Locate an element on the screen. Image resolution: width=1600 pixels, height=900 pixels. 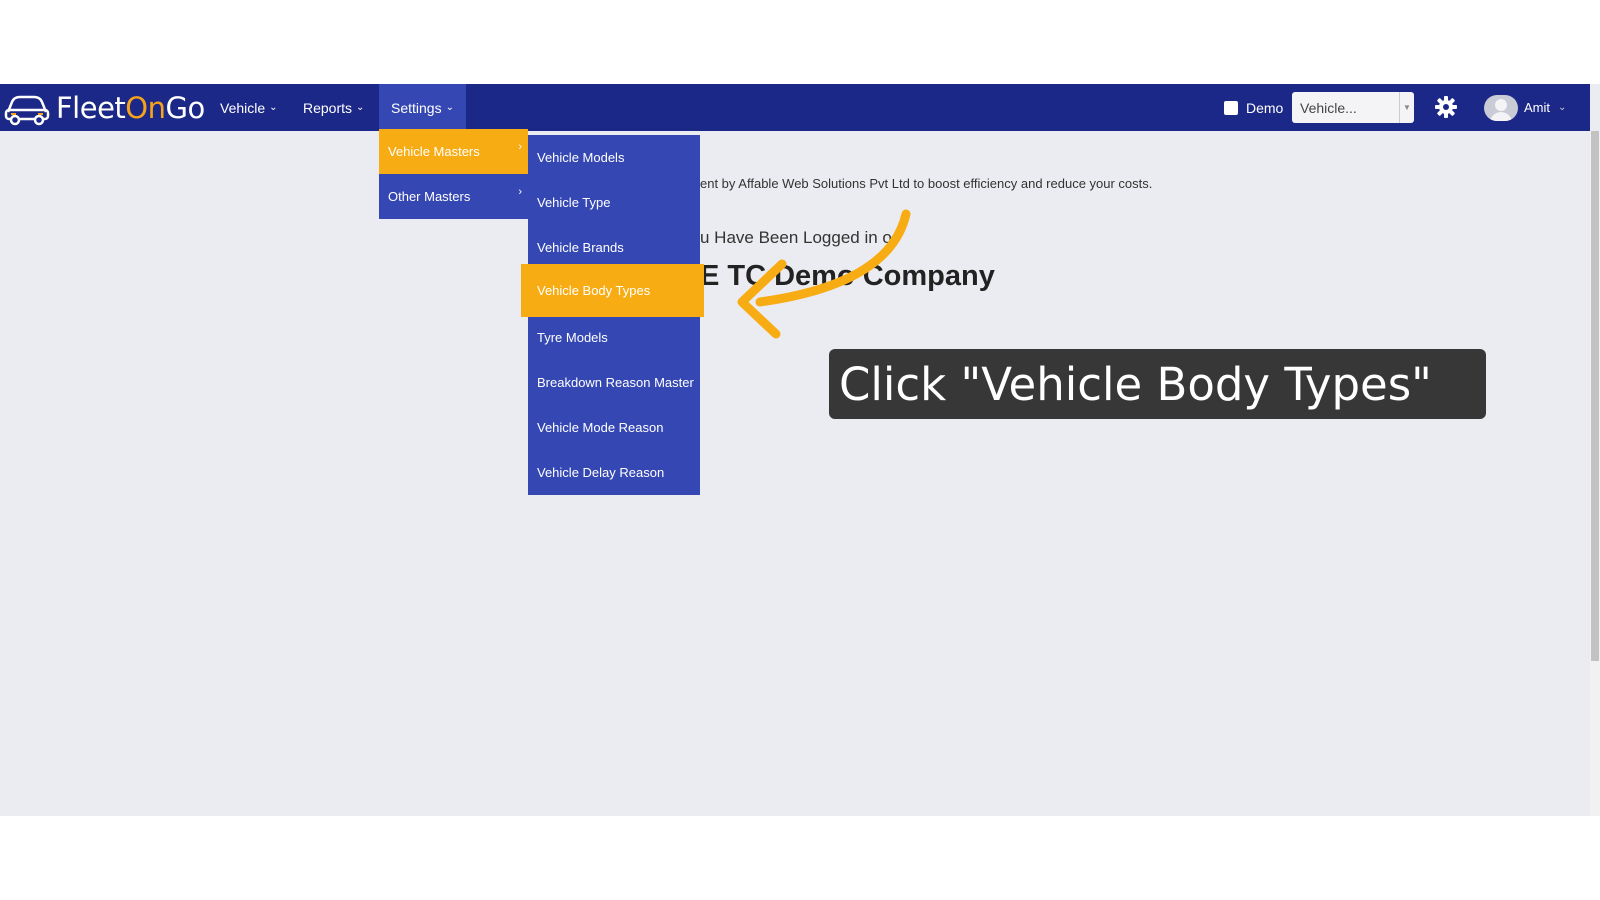
callout-text: Click "Vehicle Body Types" is located at coordinates (1135, 384).